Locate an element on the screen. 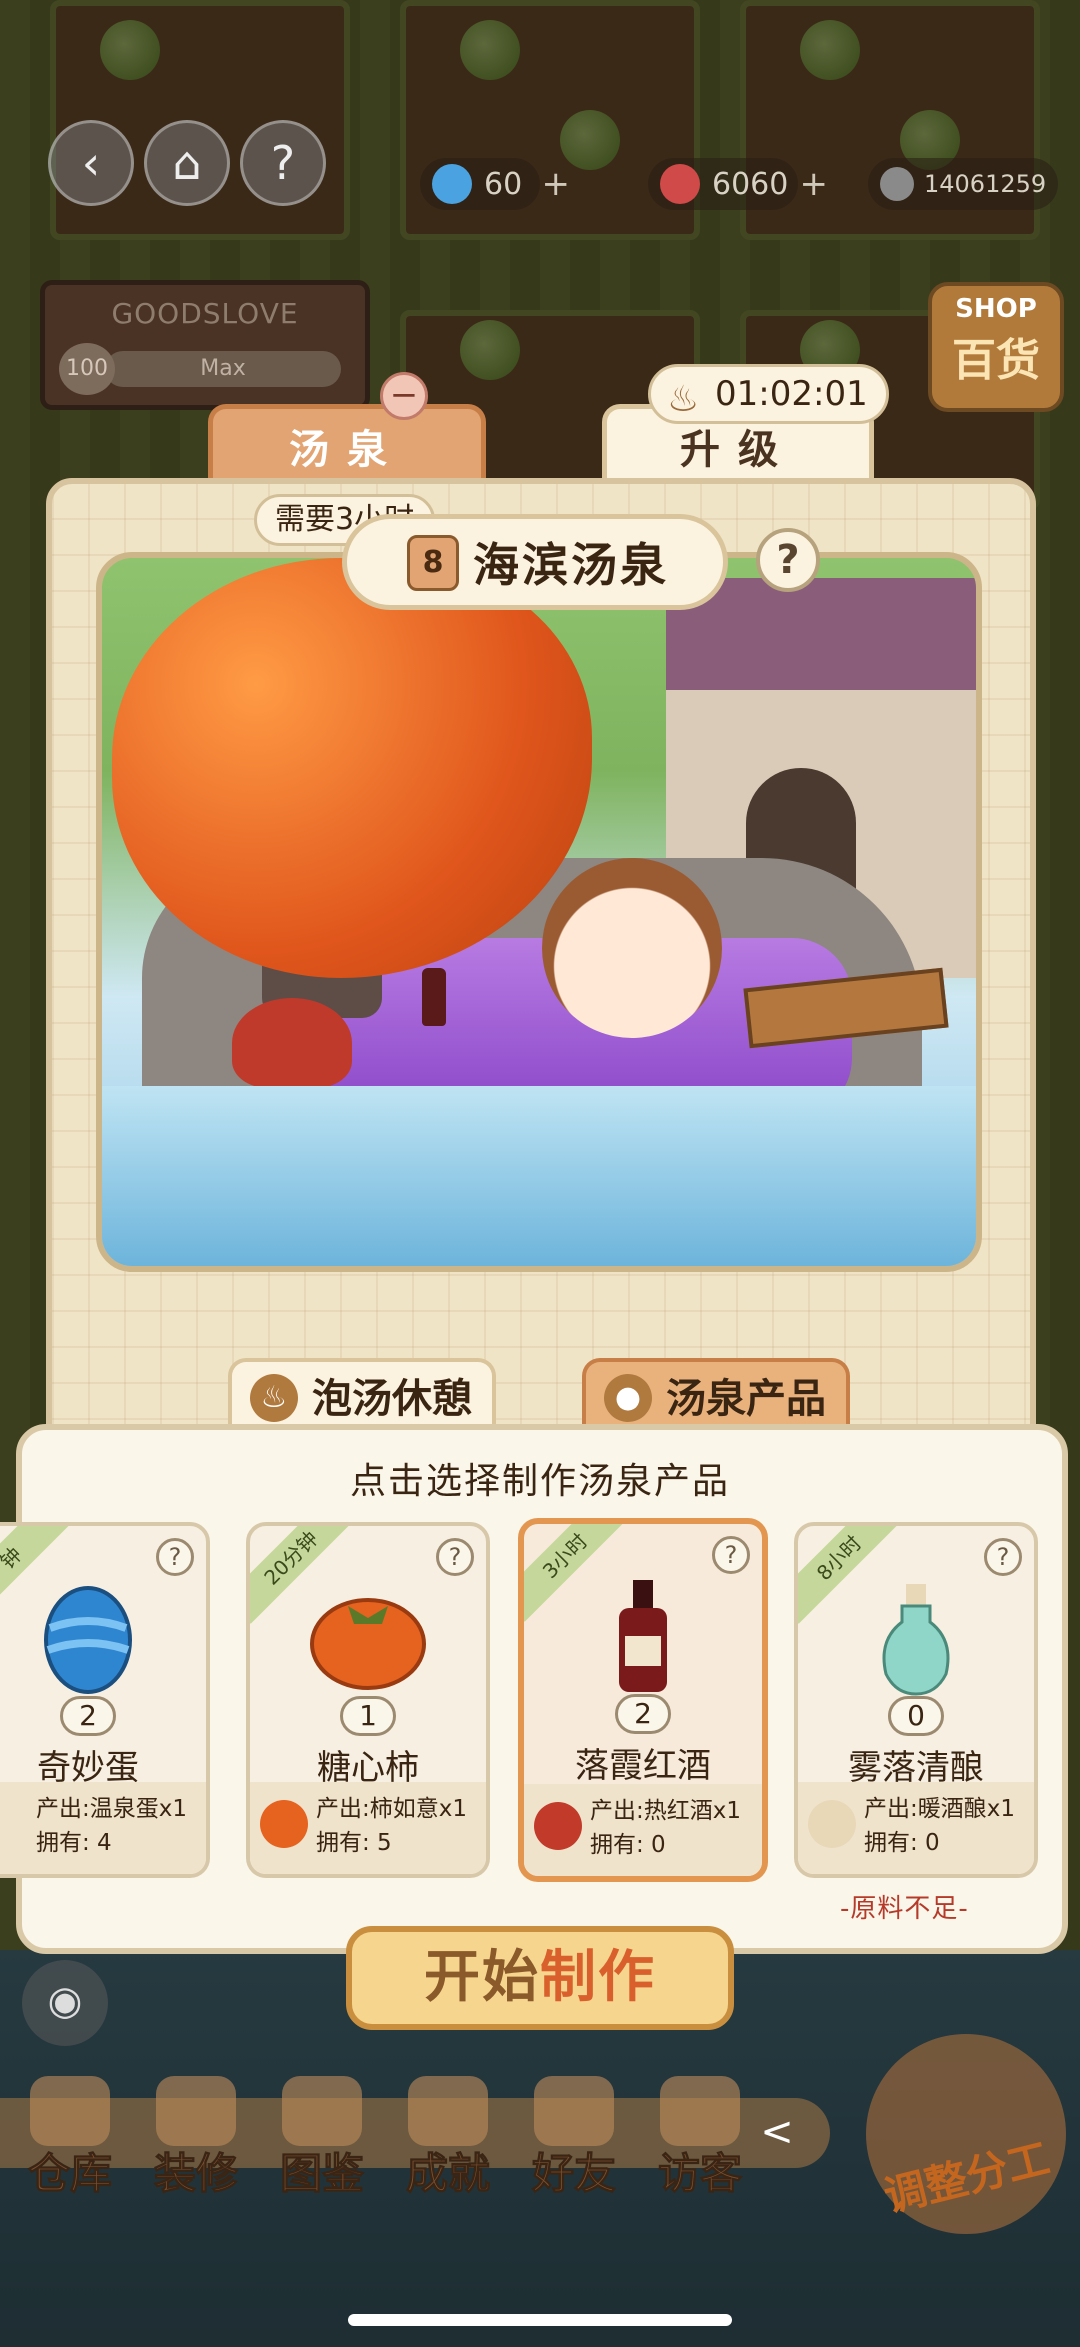  back-arrow-icon: ‹ is located at coordinates (91, 163).